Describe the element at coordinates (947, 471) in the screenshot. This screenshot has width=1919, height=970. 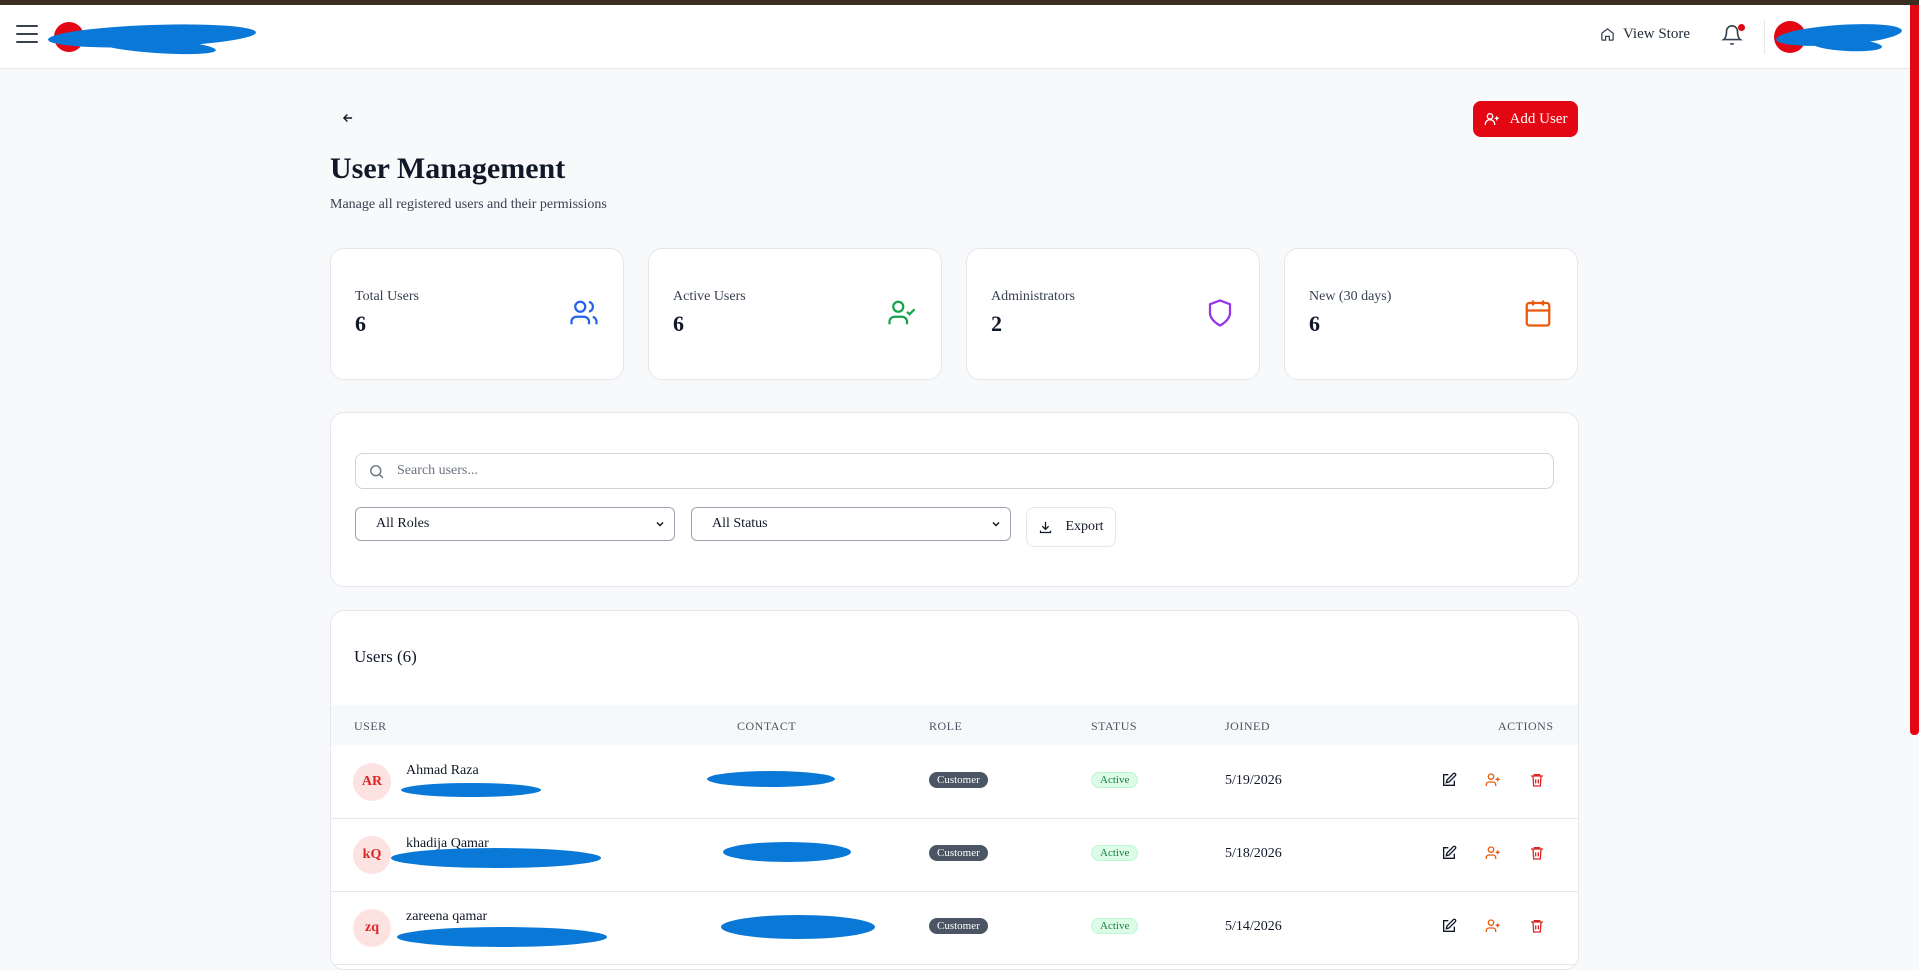
I see `search-input` at that location.